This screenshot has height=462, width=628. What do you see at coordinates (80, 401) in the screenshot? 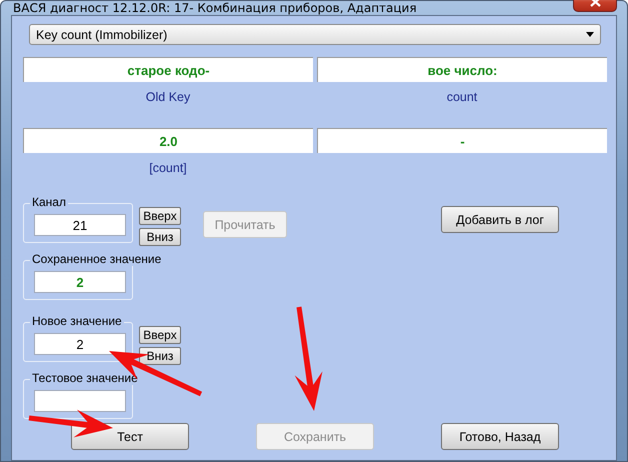
I see `test-value-field` at bounding box center [80, 401].